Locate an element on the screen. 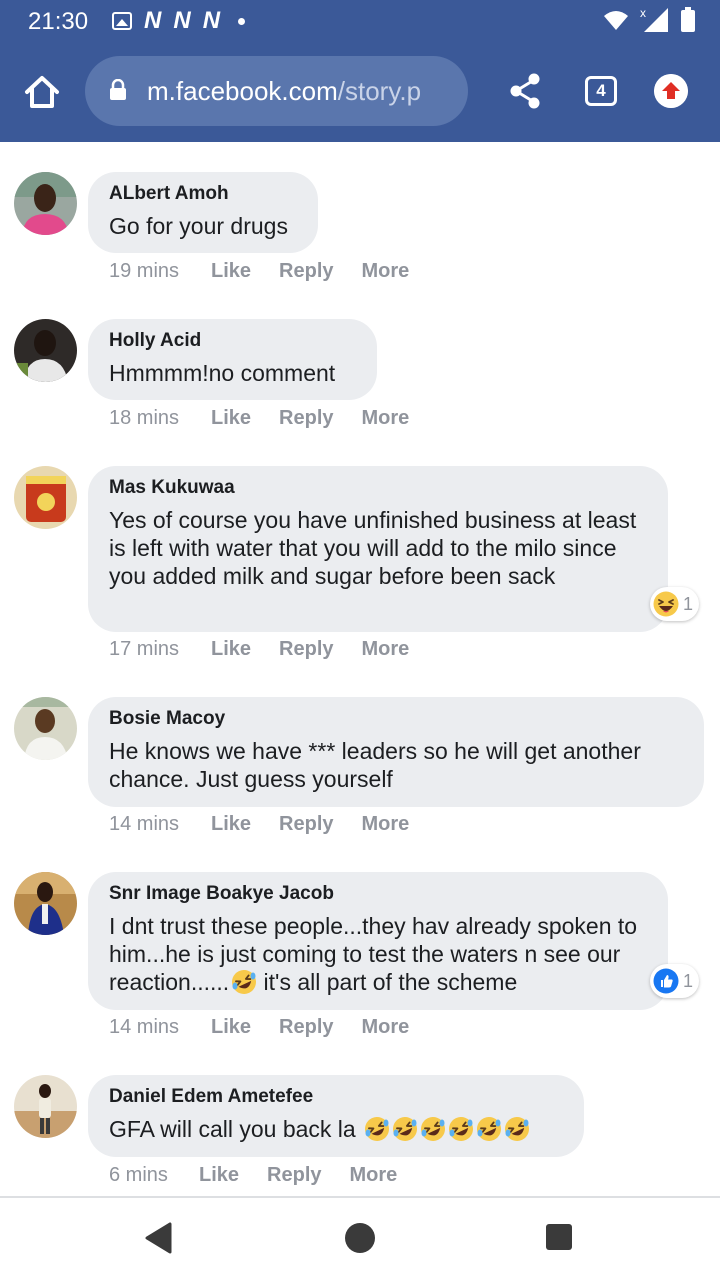 This screenshot has width=720, height=1280. wifi-icon is located at coordinates (616, 20).